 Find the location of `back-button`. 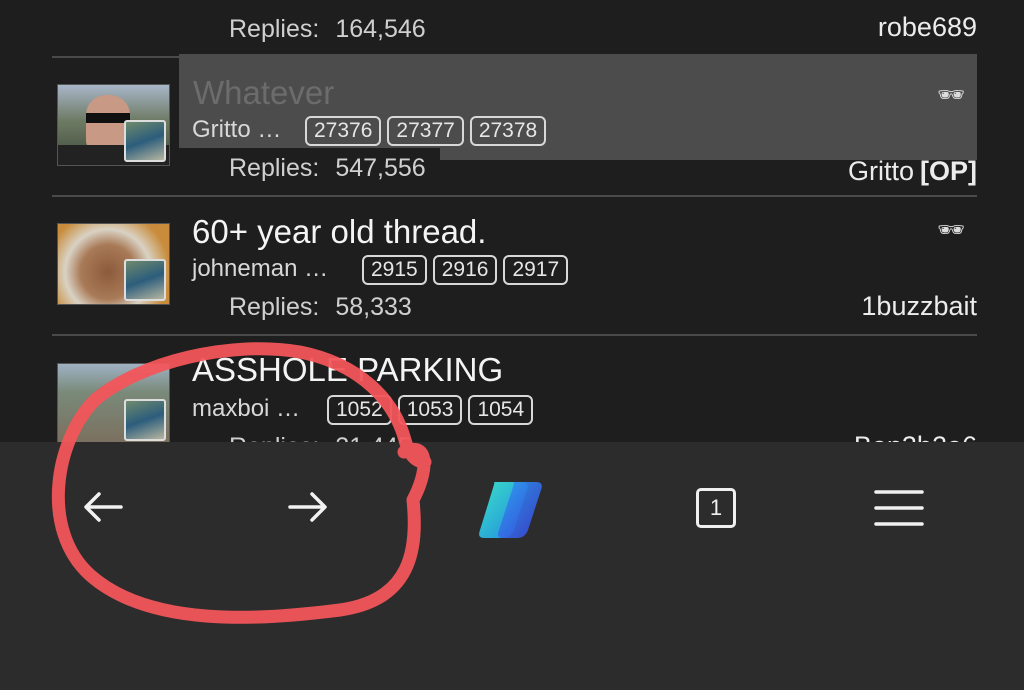

back-button is located at coordinates (103, 507).